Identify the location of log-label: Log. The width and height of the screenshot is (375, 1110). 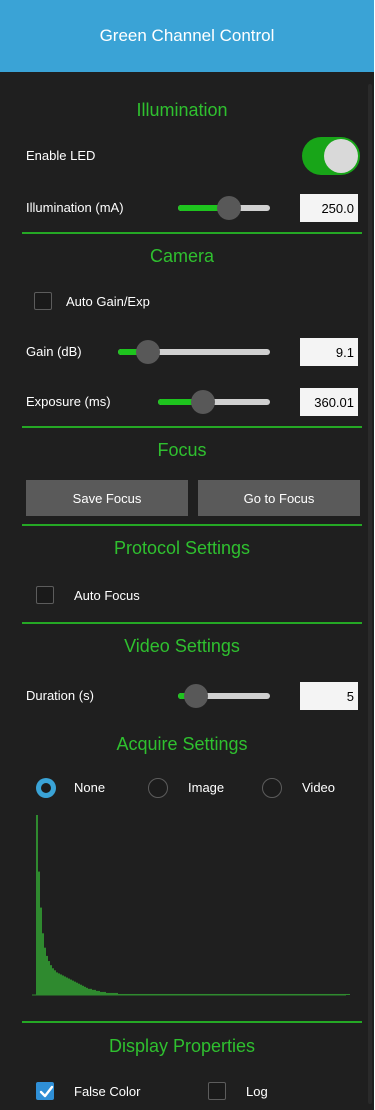
(257, 1091).